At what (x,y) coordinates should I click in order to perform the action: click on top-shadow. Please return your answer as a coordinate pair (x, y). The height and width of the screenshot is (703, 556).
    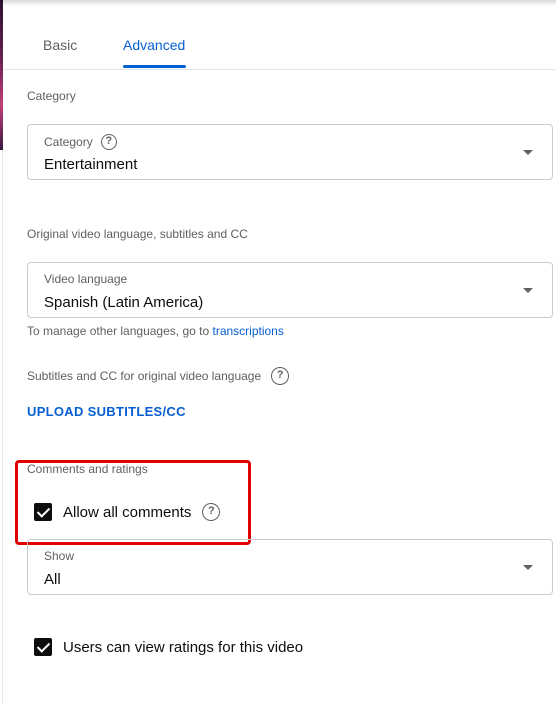
    Looking at the image, I should click on (279, 3).